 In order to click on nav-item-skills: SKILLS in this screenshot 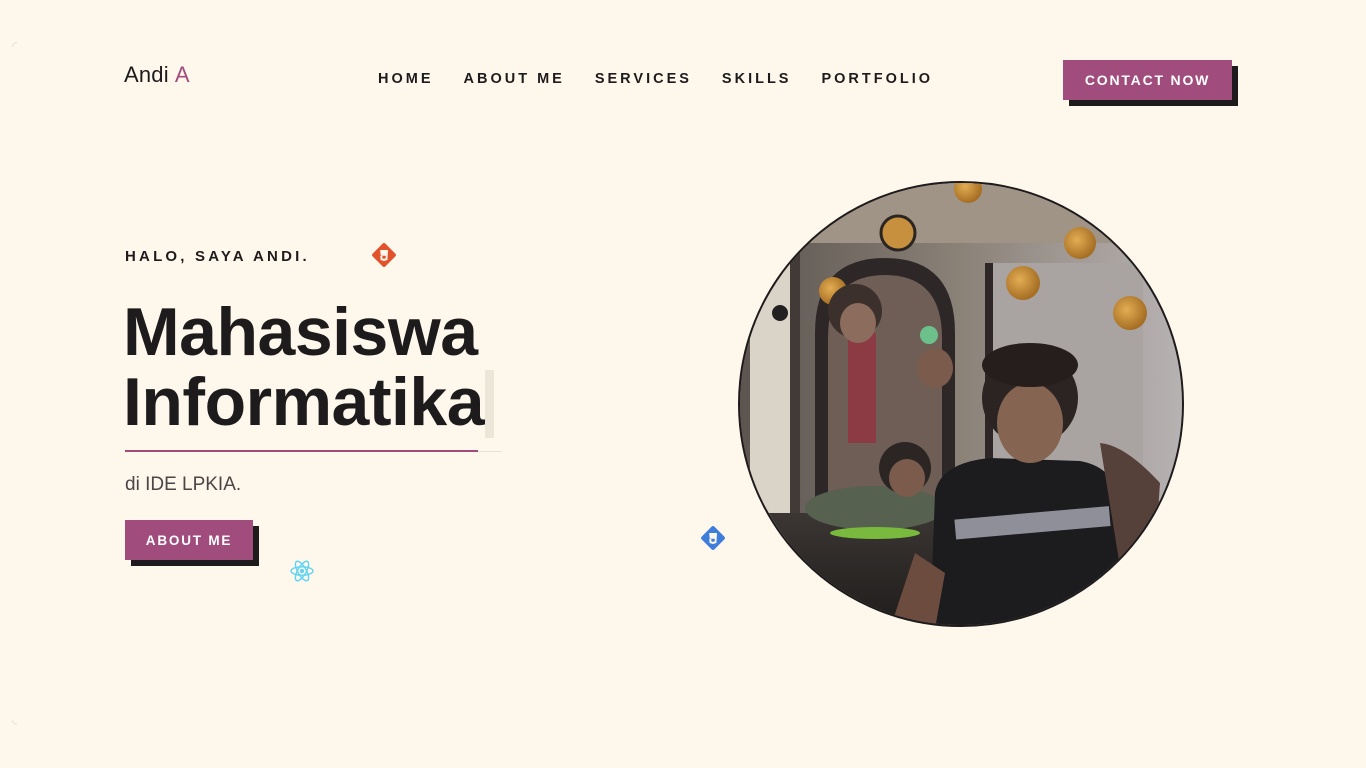, I will do `click(757, 79)`.